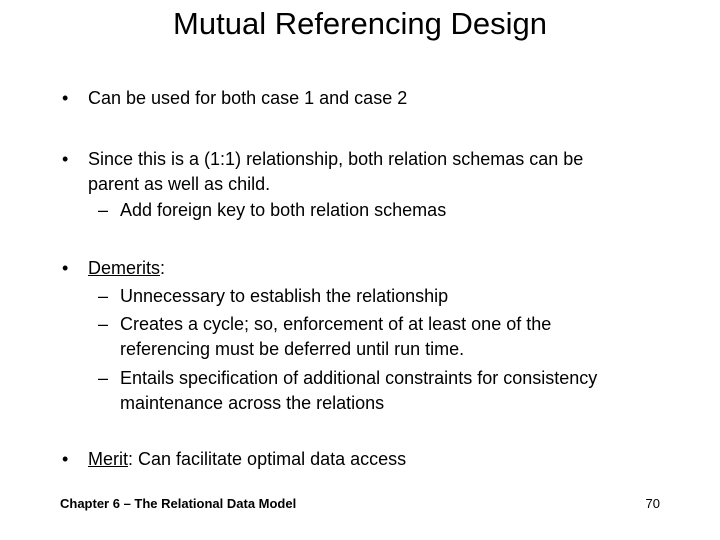 The width and height of the screenshot is (720, 540). Describe the element at coordinates (652, 503) in the screenshot. I see `page-number: 70` at that location.